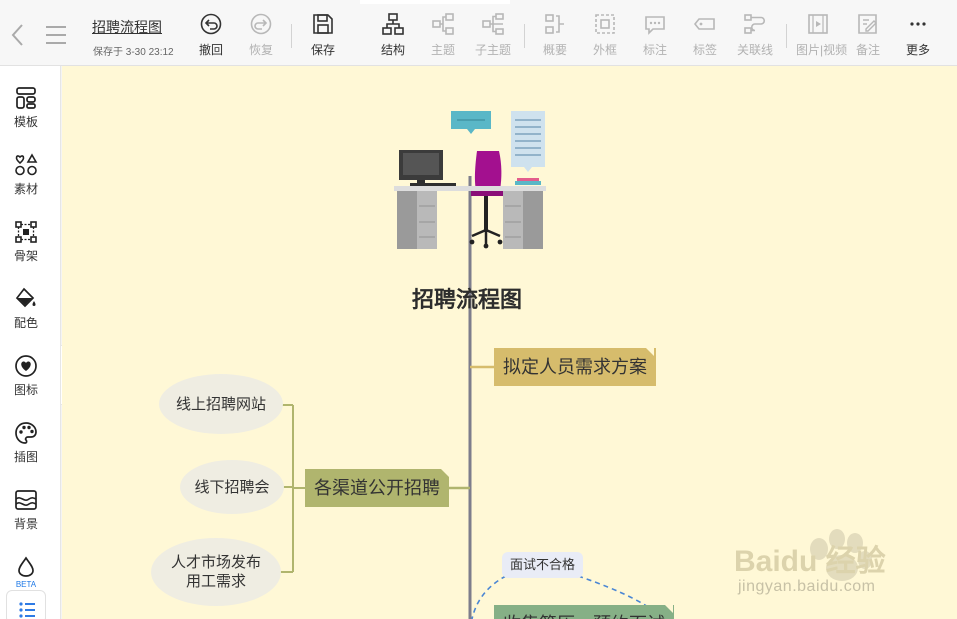 Image resolution: width=957 pixels, height=619 pixels. I want to click on subtopic-label: 子主题, so click(492, 50).